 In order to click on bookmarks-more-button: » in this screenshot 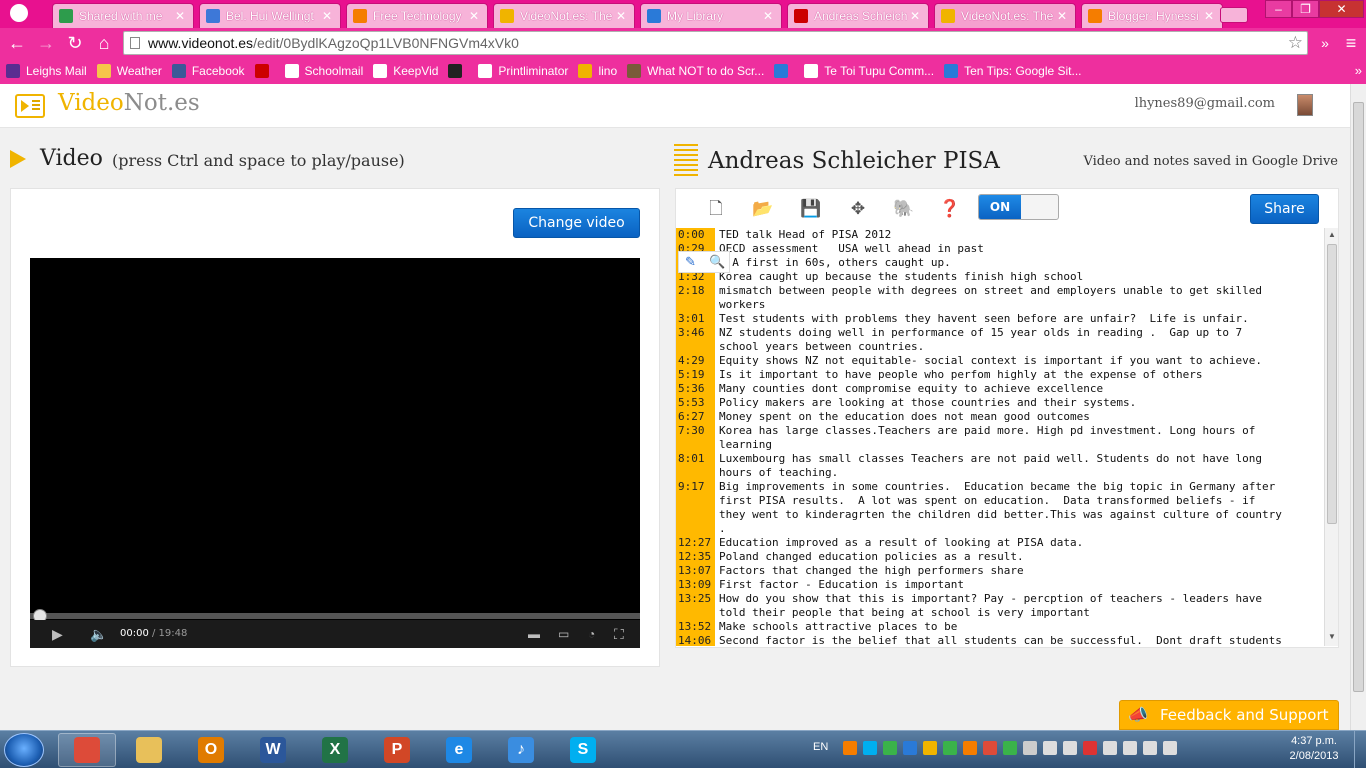, I will do `click(1358, 70)`.